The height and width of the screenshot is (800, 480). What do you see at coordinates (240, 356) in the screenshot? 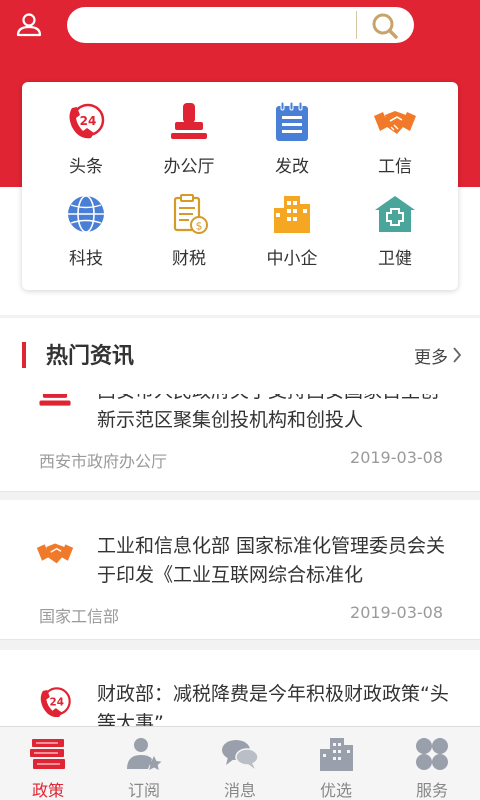
I see `hot-news-header: 热门资讯 更多` at bounding box center [240, 356].